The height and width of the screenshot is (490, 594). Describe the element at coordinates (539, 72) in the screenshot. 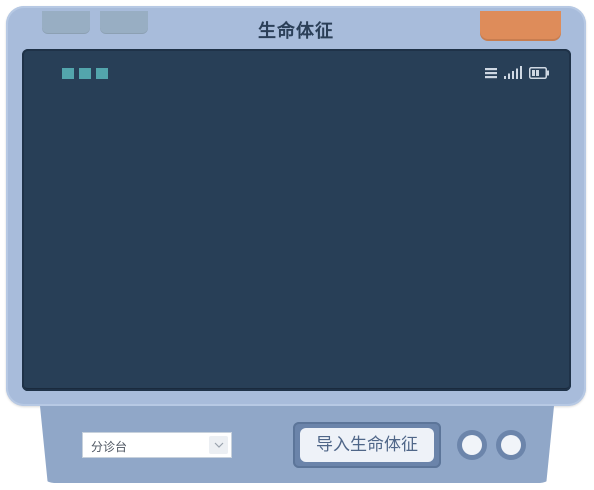

I see `battery-icon` at that location.